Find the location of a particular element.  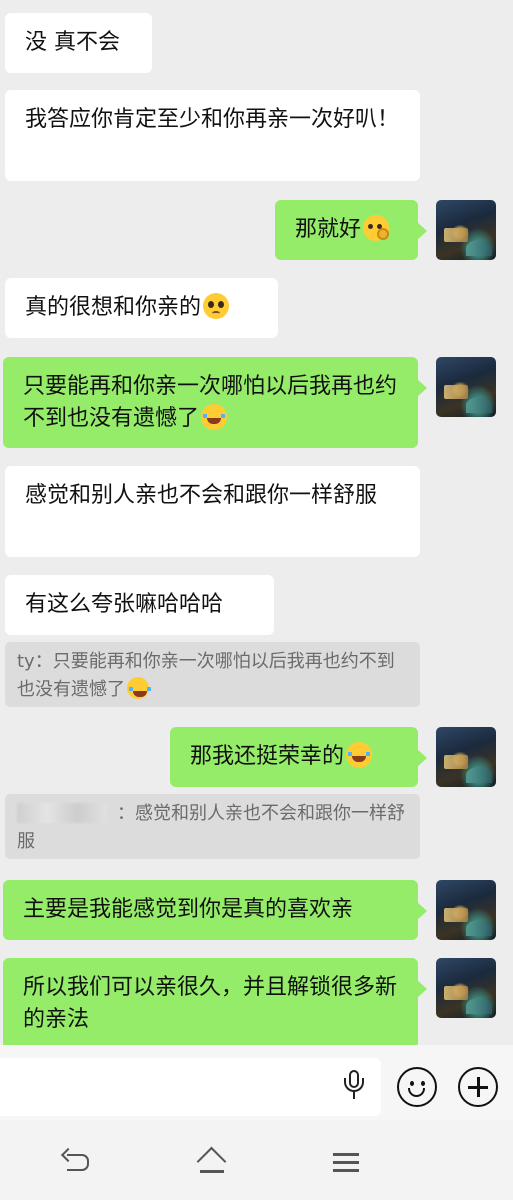

blurred-name is located at coordinates (62, 813).